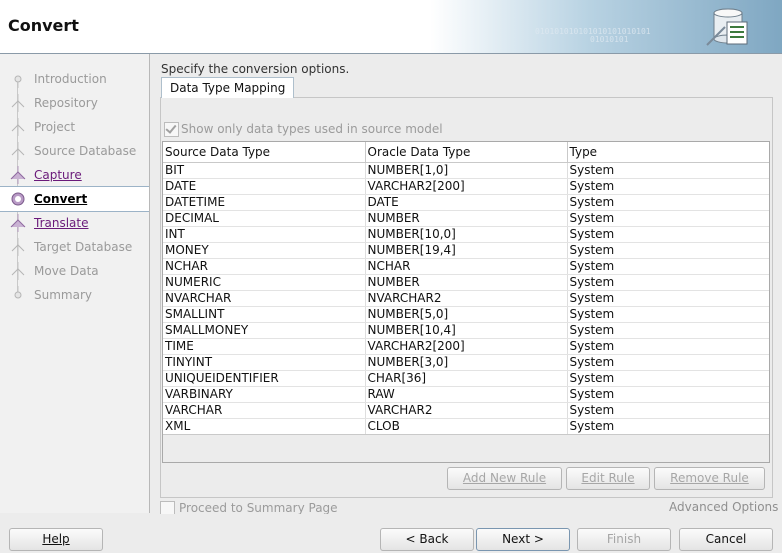 The height and width of the screenshot is (553, 782). What do you see at coordinates (264, 202) in the screenshot?
I see `source-type-cell: DATETIME` at bounding box center [264, 202].